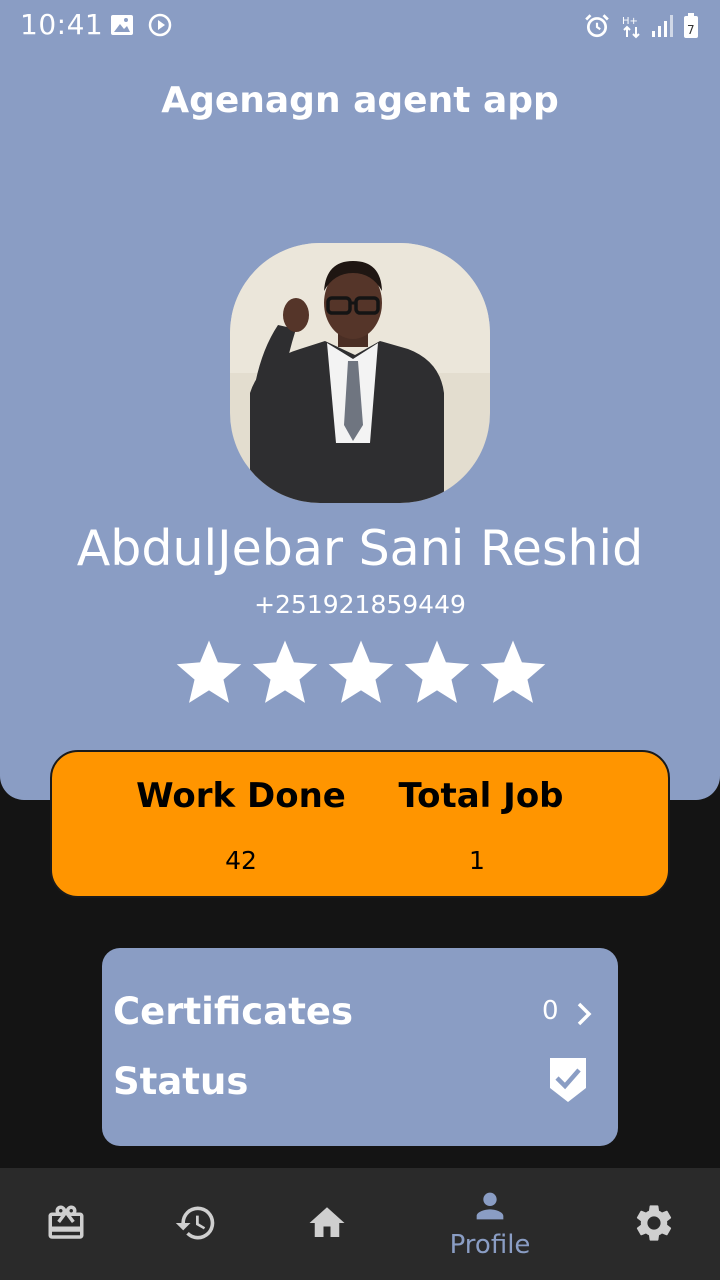 The image size is (720, 1280). What do you see at coordinates (631, 27) in the screenshot?
I see `data-arrows-icon: H+` at bounding box center [631, 27].